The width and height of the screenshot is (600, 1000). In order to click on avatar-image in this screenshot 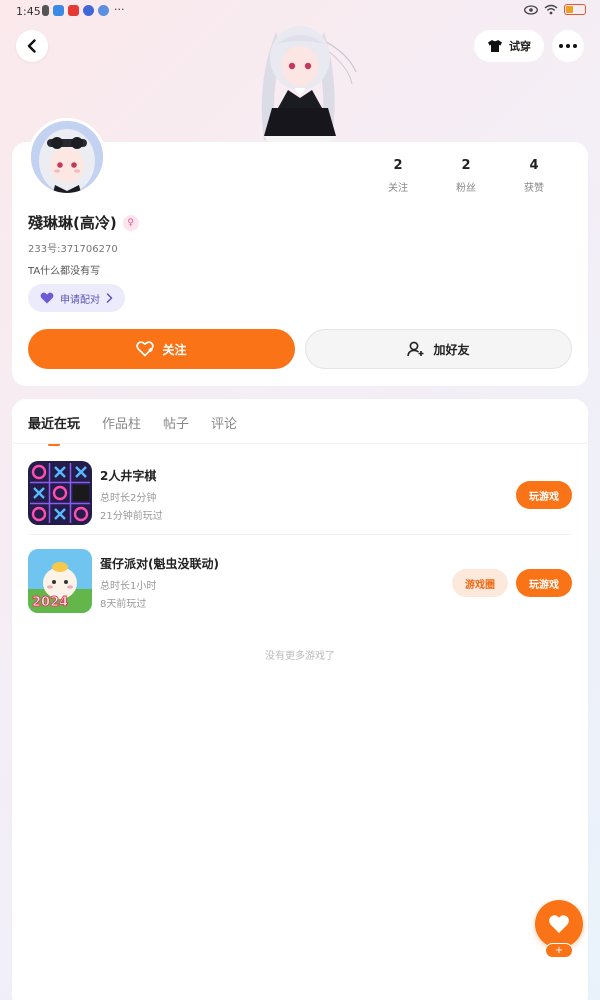, I will do `click(67, 157)`.